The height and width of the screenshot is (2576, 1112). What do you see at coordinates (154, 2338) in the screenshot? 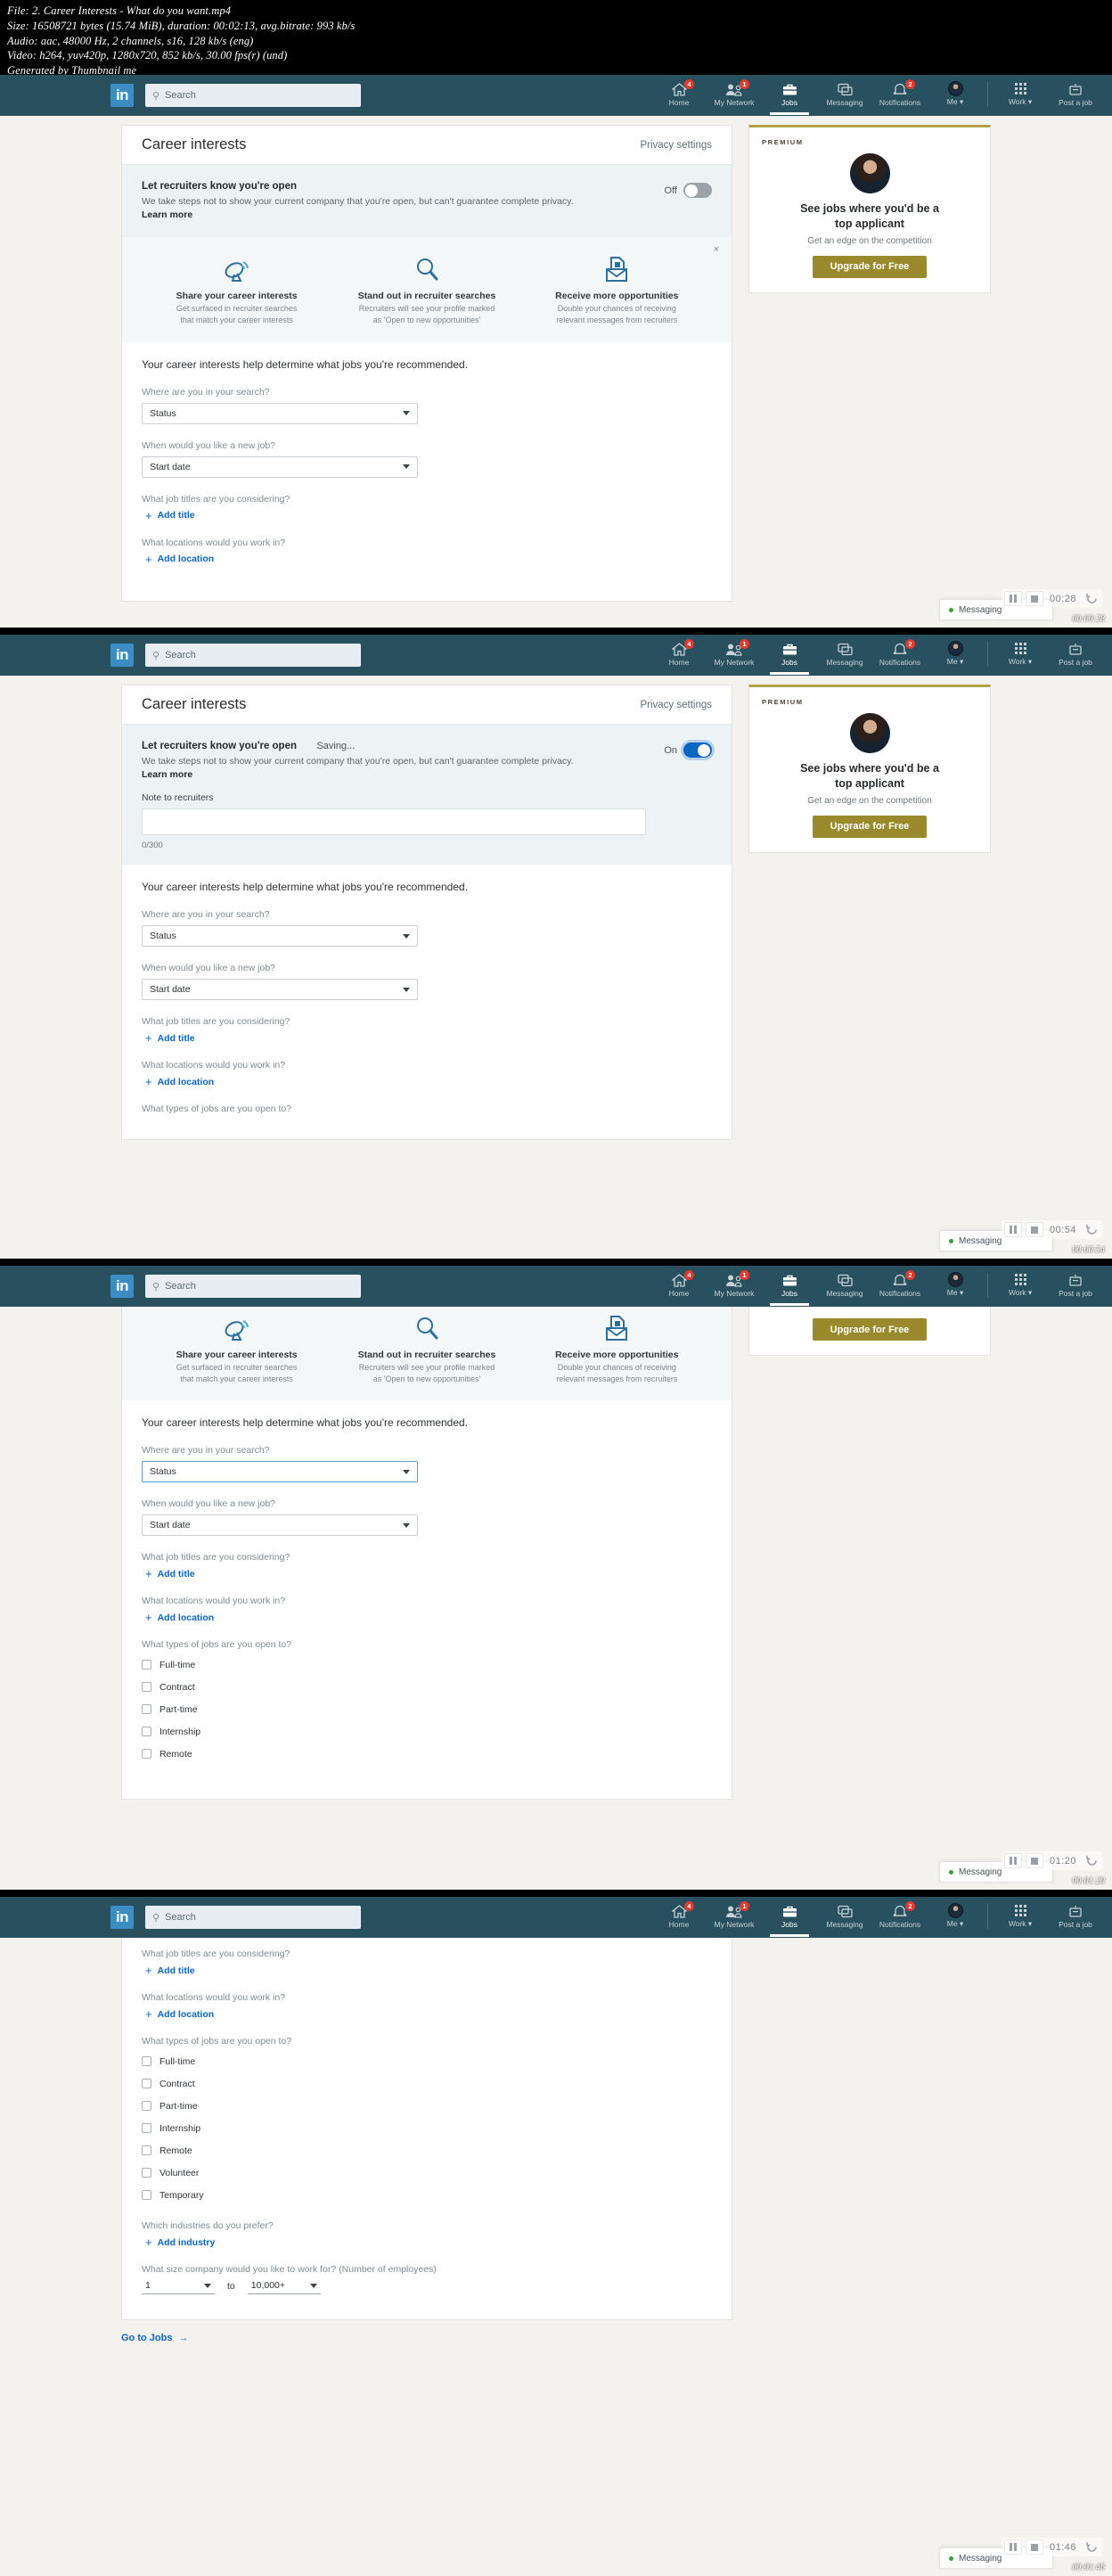
I see `go-to-jobs-link: Go to Jobs →` at bounding box center [154, 2338].